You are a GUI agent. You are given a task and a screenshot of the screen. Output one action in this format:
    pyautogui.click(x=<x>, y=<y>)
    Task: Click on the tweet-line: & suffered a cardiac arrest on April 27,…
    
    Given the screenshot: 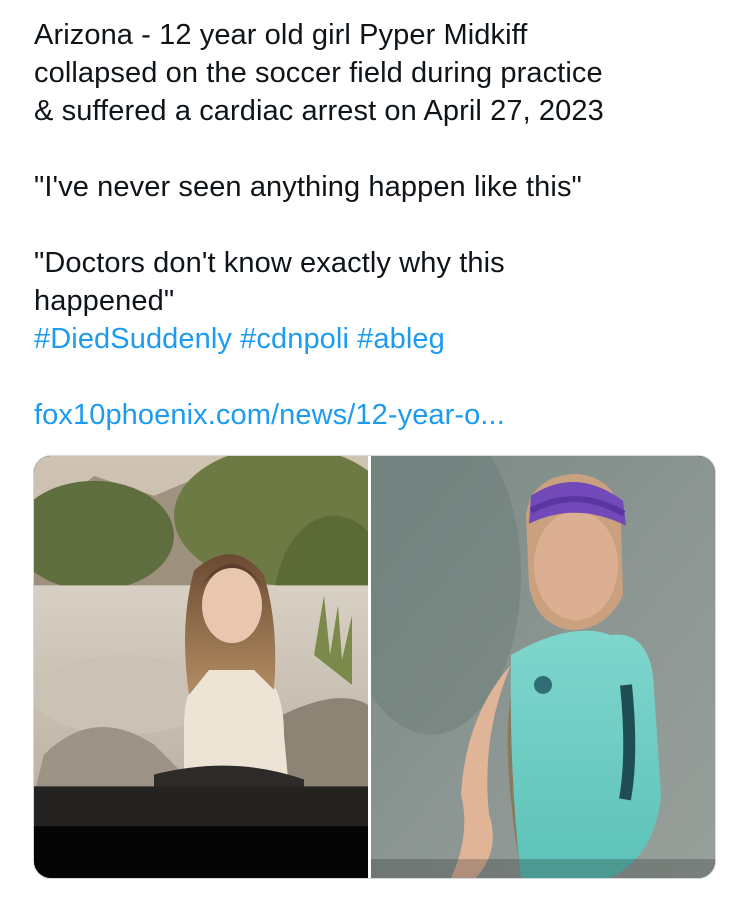 What is the action you would take?
    pyautogui.click(x=319, y=111)
    